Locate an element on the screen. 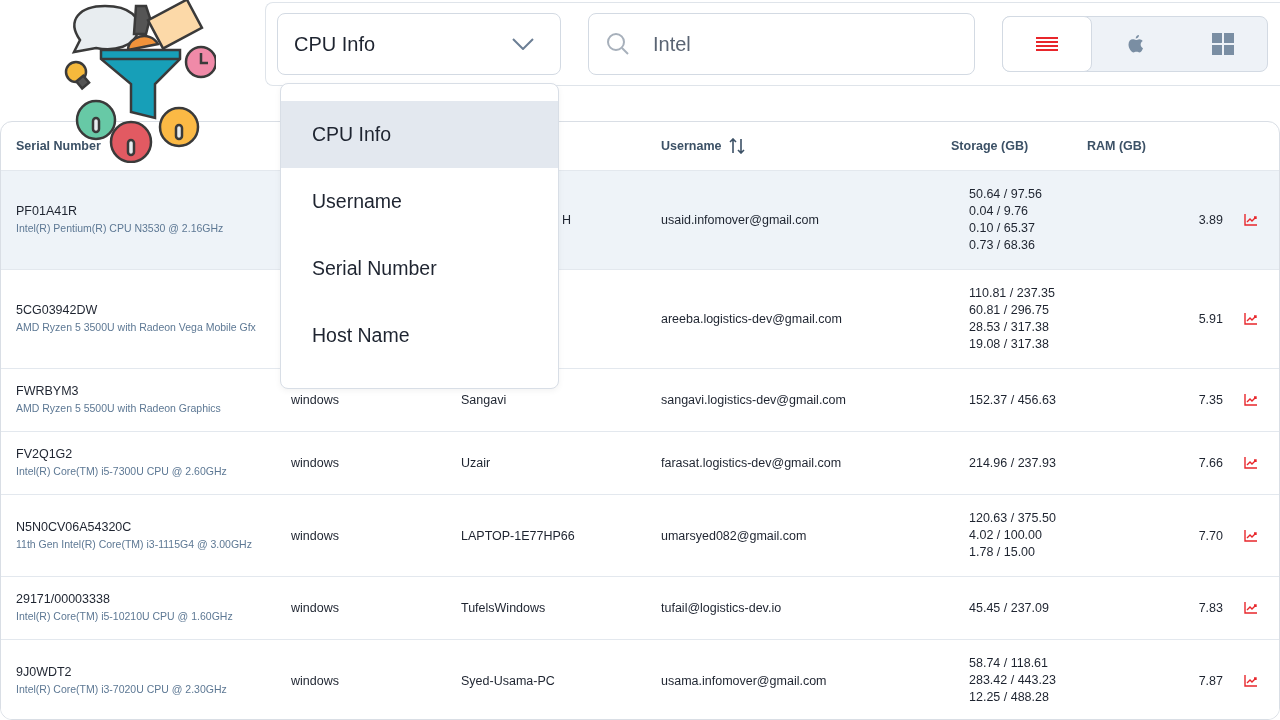 The height and width of the screenshot is (720, 1280). cpu-info: AMD Ryzen 5 3500U with Radeon Vega Mobile Gfx is located at coordinates (136, 327).